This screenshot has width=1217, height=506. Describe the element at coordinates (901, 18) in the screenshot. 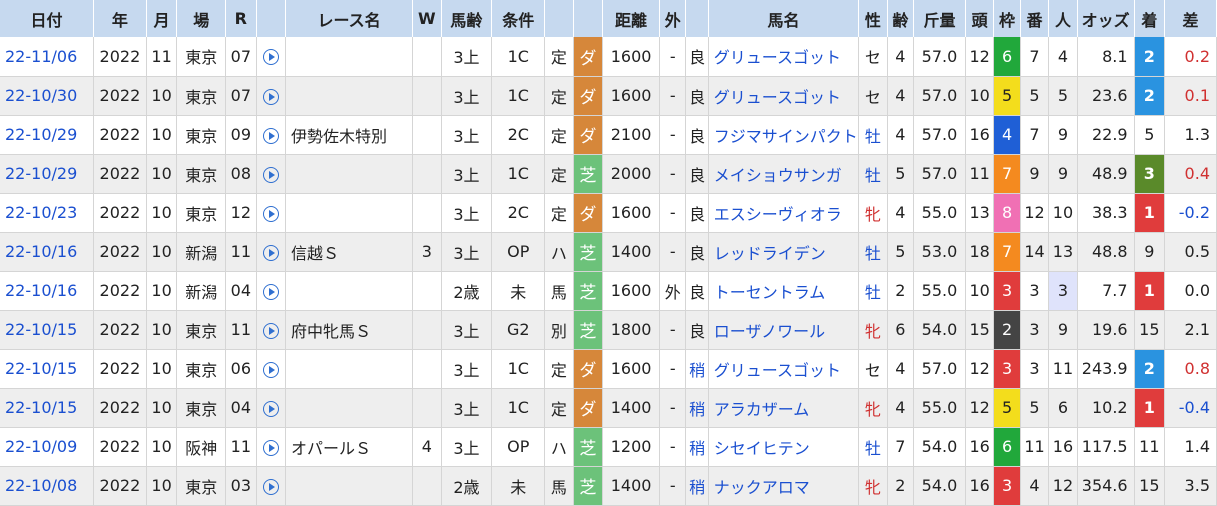

I see `header-horse-age: 齢` at that location.